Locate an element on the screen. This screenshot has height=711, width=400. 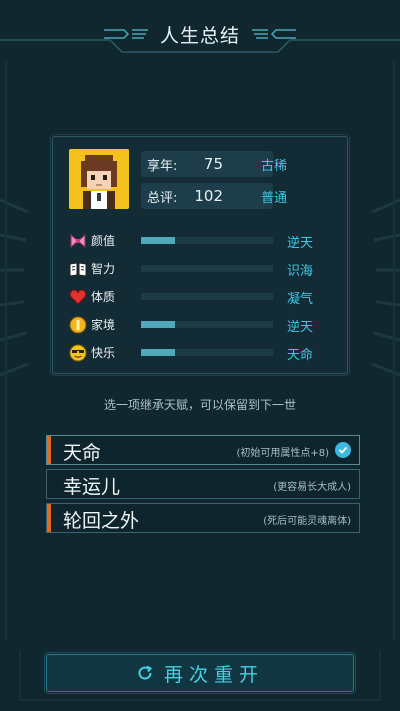
attr-label: 家境 is located at coordinates (103, 325).